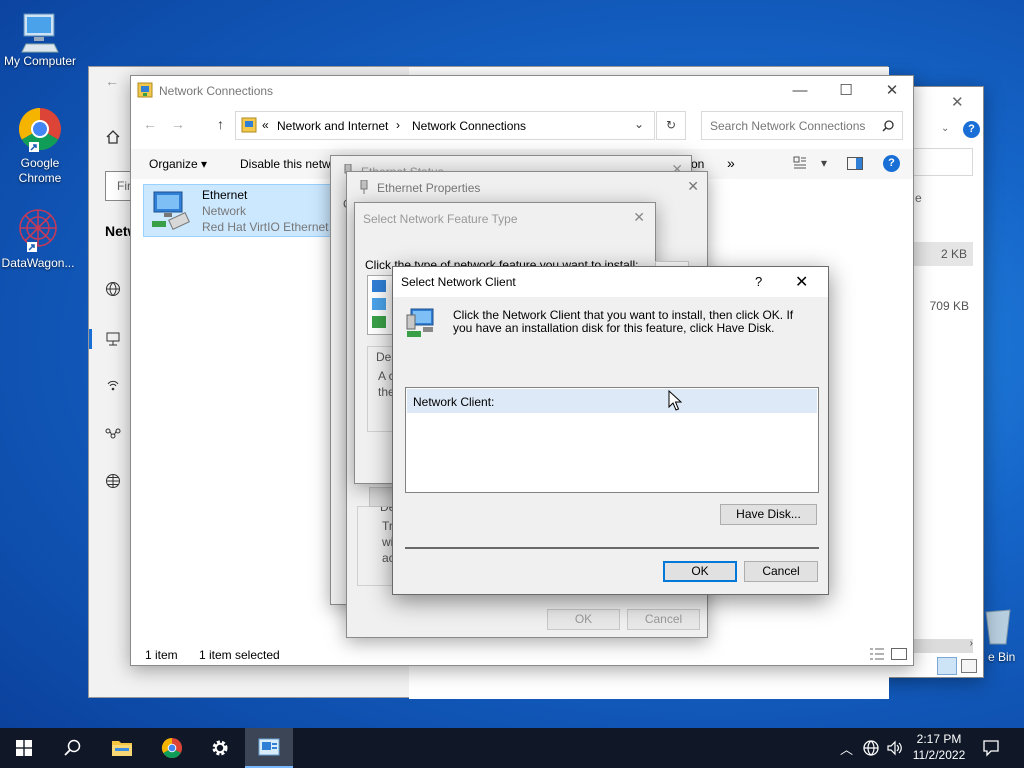 This screenshot has width=1024, height=768. Describe the element at coordinates (610, 282) in the screenshot. I see `dialog-titlebar: Select Network Client ? ✕` at that location.